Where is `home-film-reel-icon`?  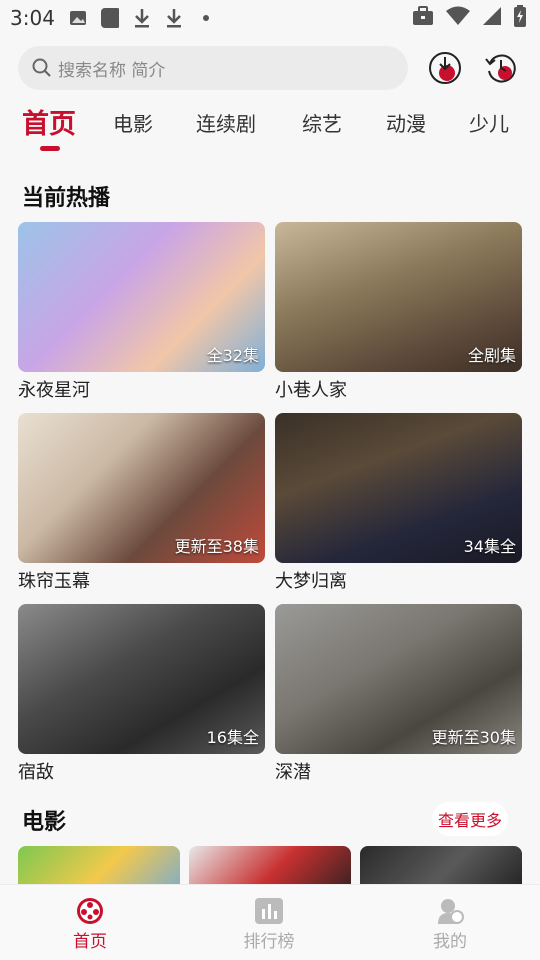 home-film-reel-icon is located at coordinates (90, 911).